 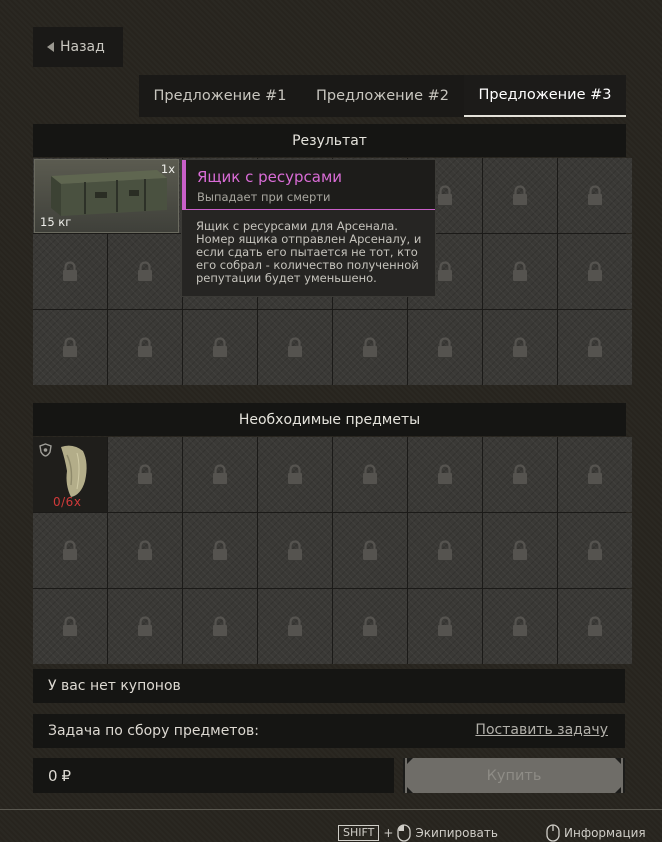 What do you see at coordinates (329, 419) in the screenshot?
I see `required-items-header: Необходимые предметы` at bounding box center [329, 419].